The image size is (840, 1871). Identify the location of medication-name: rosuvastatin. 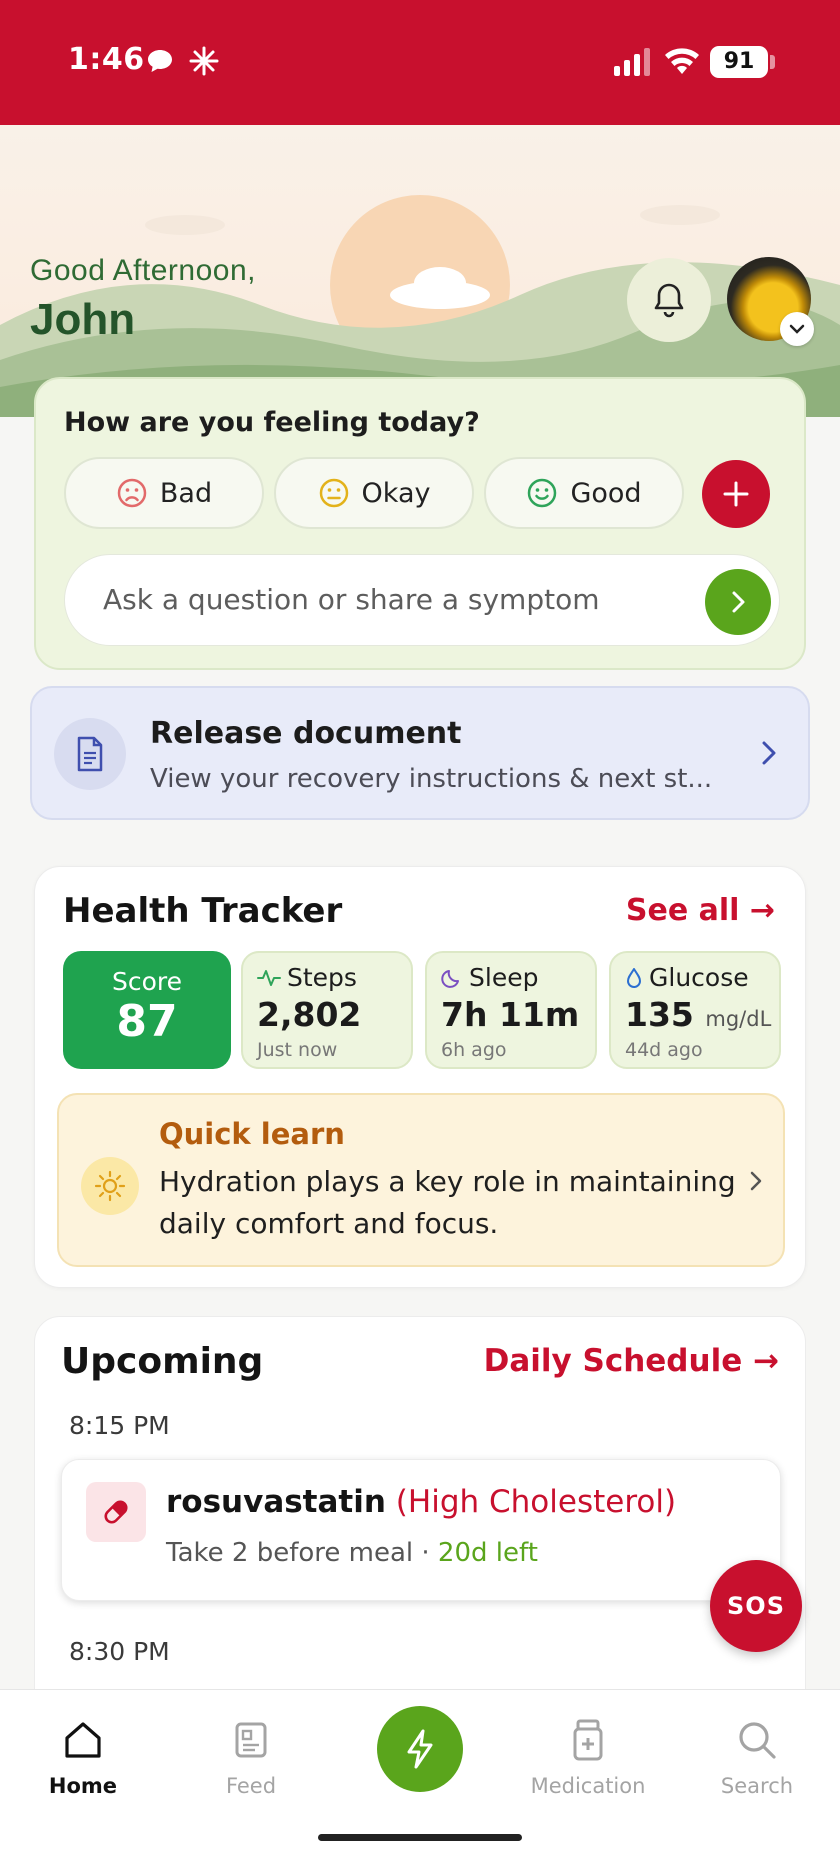
(276, 1502).